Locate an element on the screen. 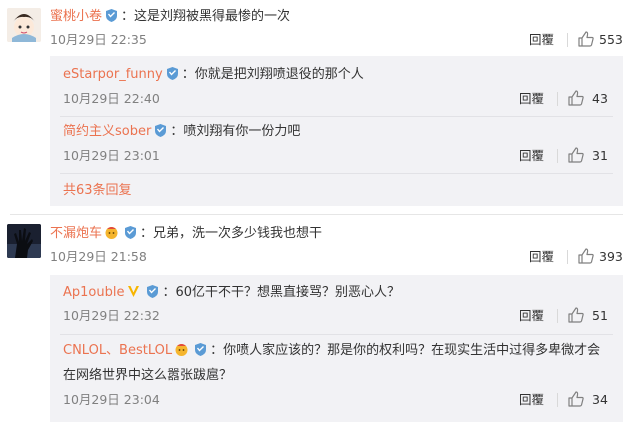  comment-username: 蜜桃小卷 is located at coordinates (76, 16).